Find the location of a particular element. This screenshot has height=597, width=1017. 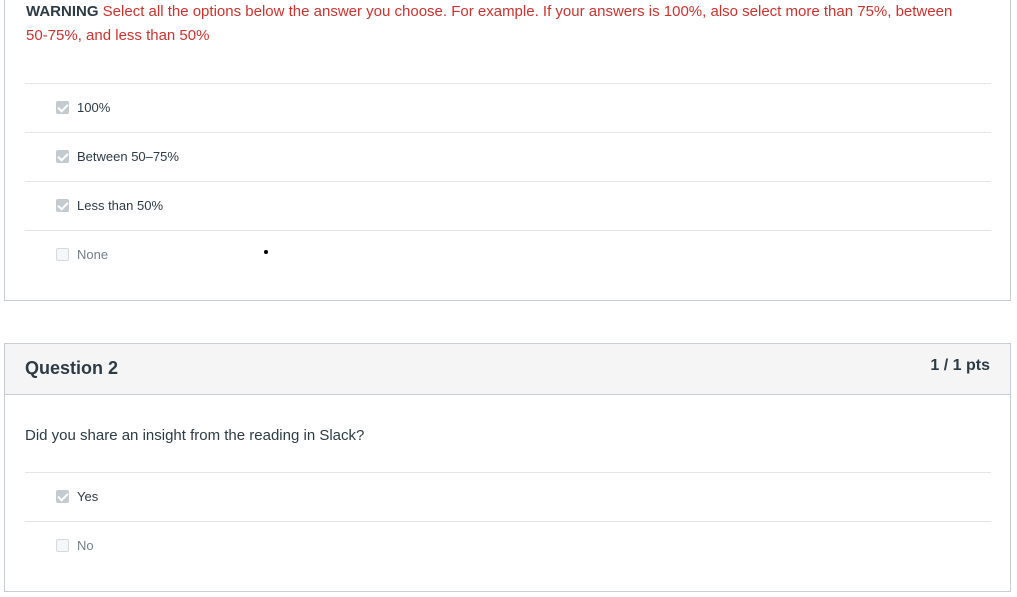

warning-label: WARNING is located at coordinates (62, 11).